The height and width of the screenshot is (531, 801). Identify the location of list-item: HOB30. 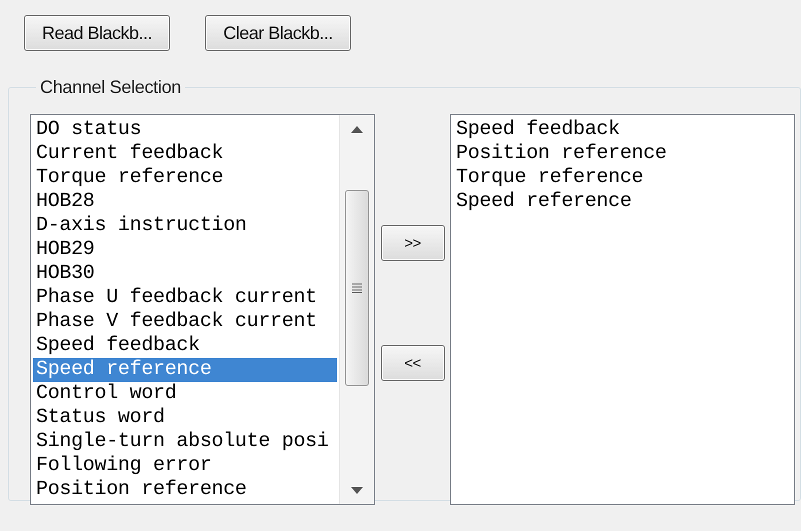
(185, 274).